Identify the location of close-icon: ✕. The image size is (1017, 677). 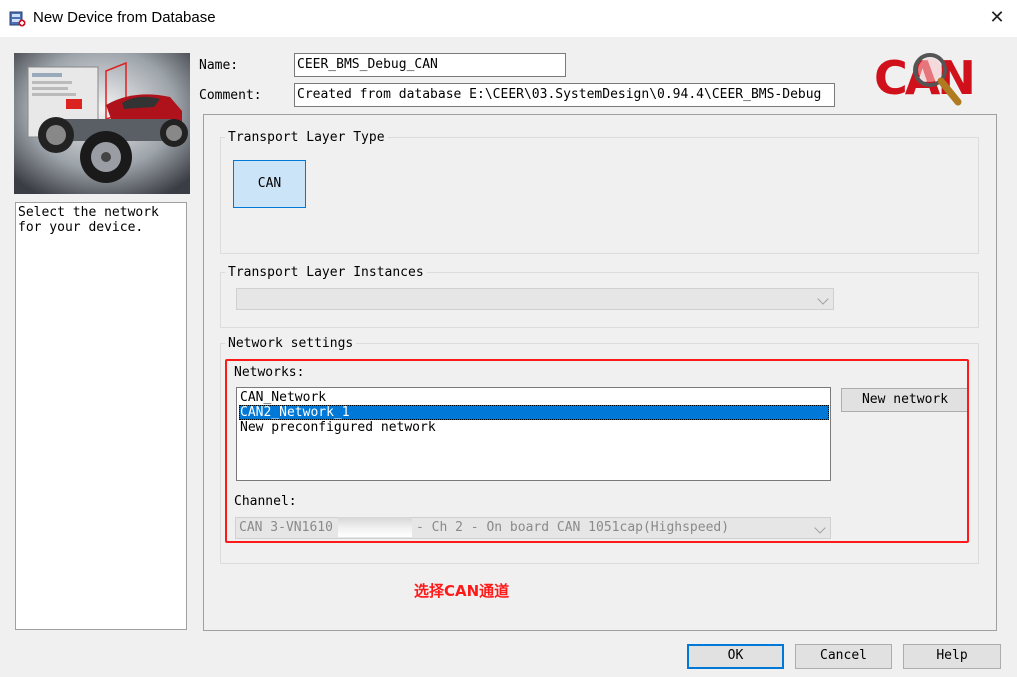
(997, 18).